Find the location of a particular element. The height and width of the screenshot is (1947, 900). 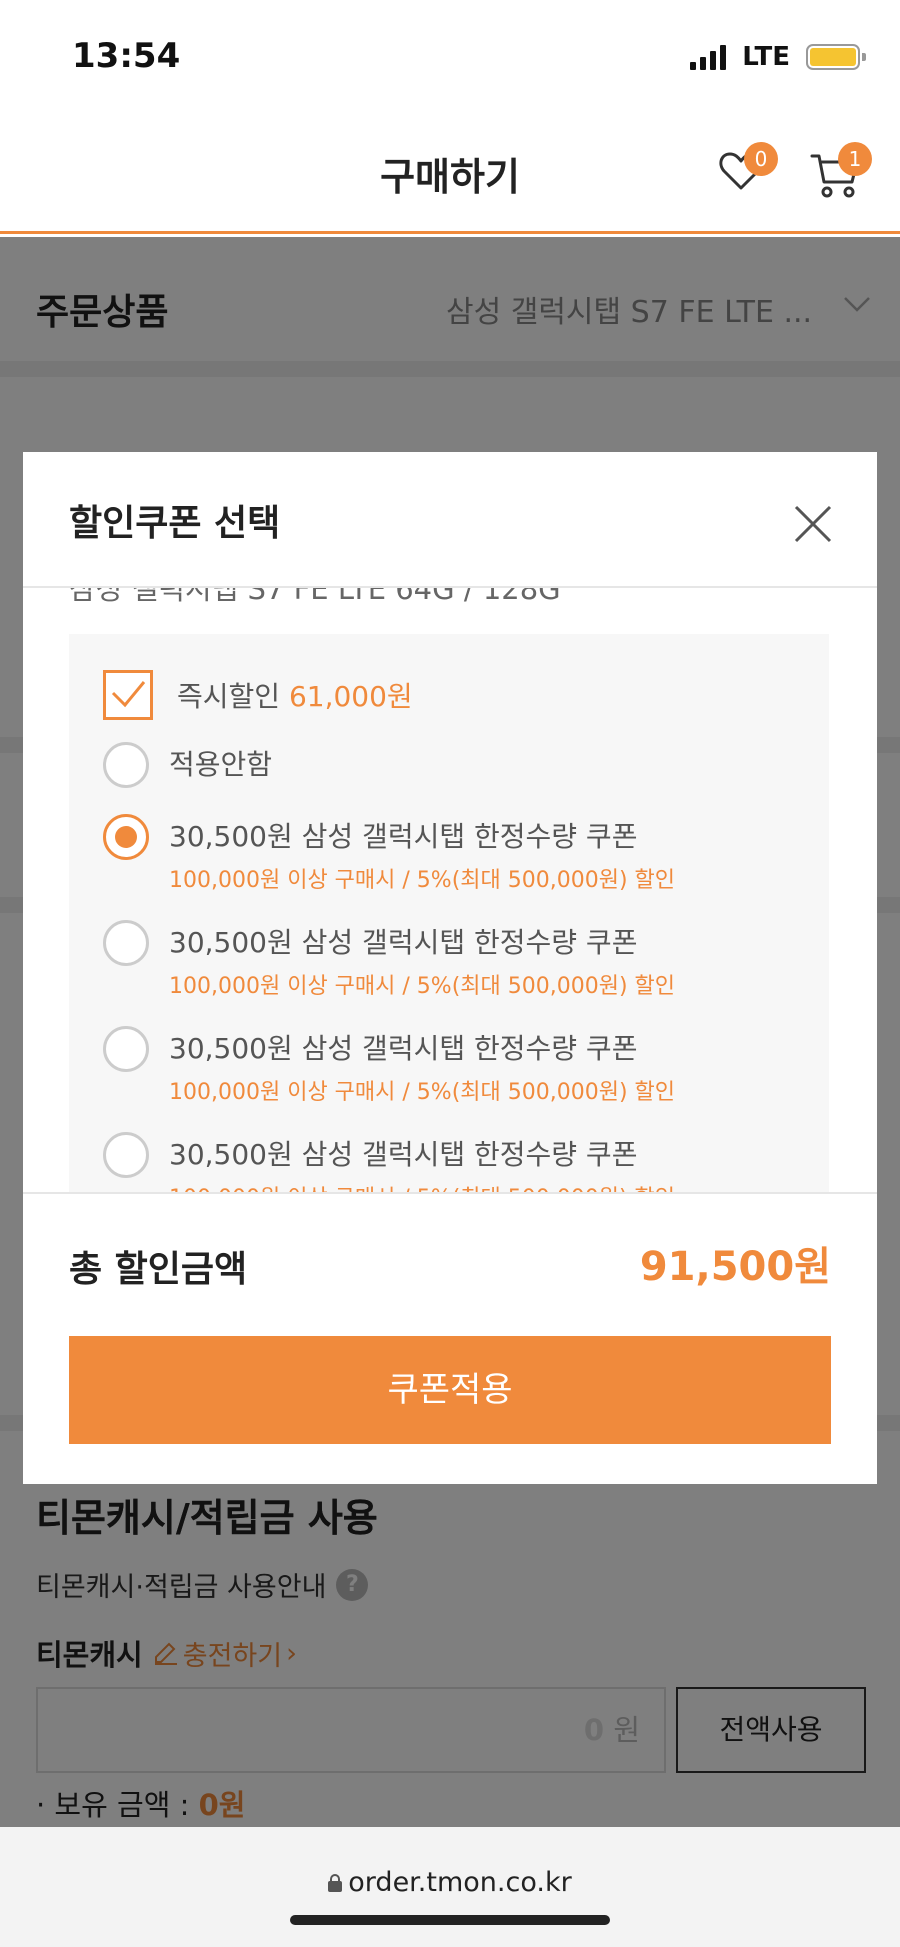

lock-icon is located at coordinates (335, 1882).